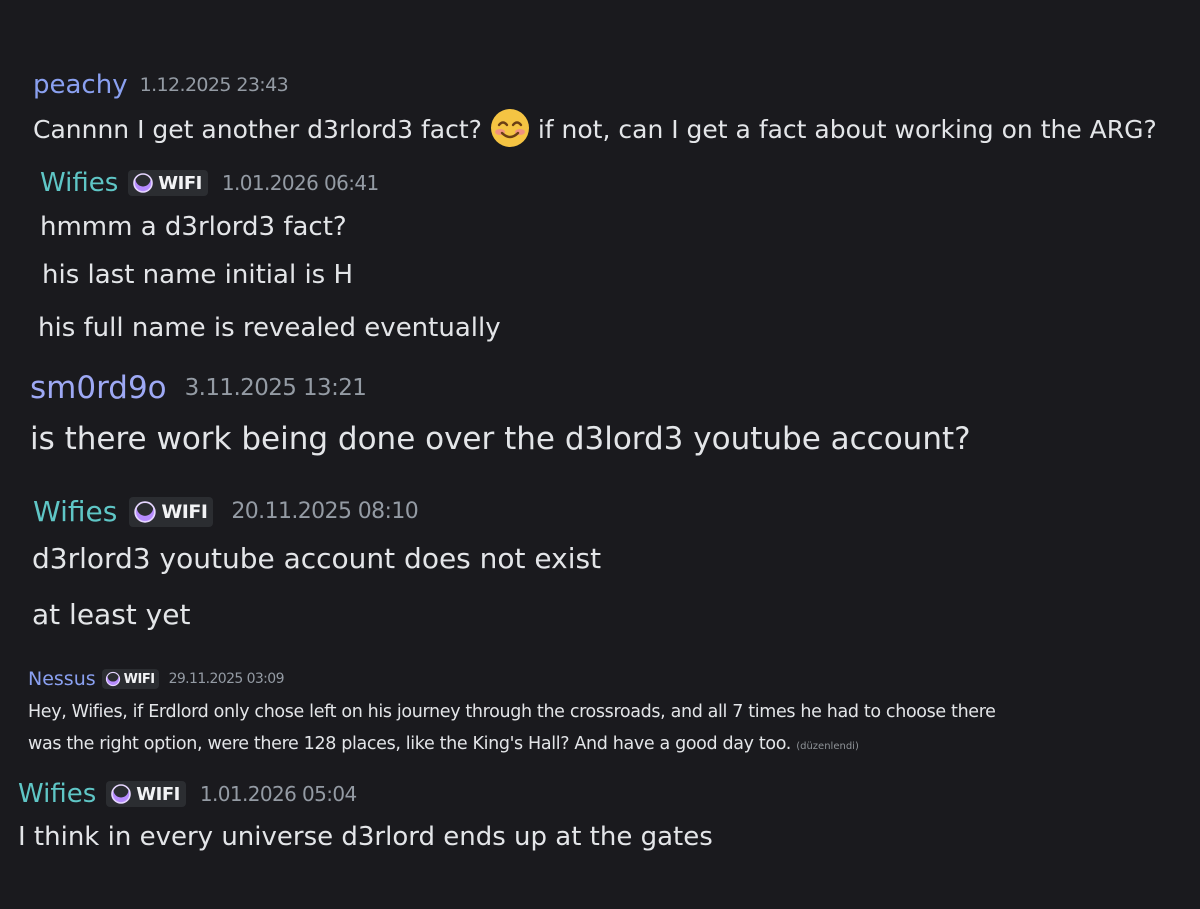  Describe the element at coordinates (214, 85) in the screenshot. I see `timestamp: 1.12.2025 23:43` at that location.